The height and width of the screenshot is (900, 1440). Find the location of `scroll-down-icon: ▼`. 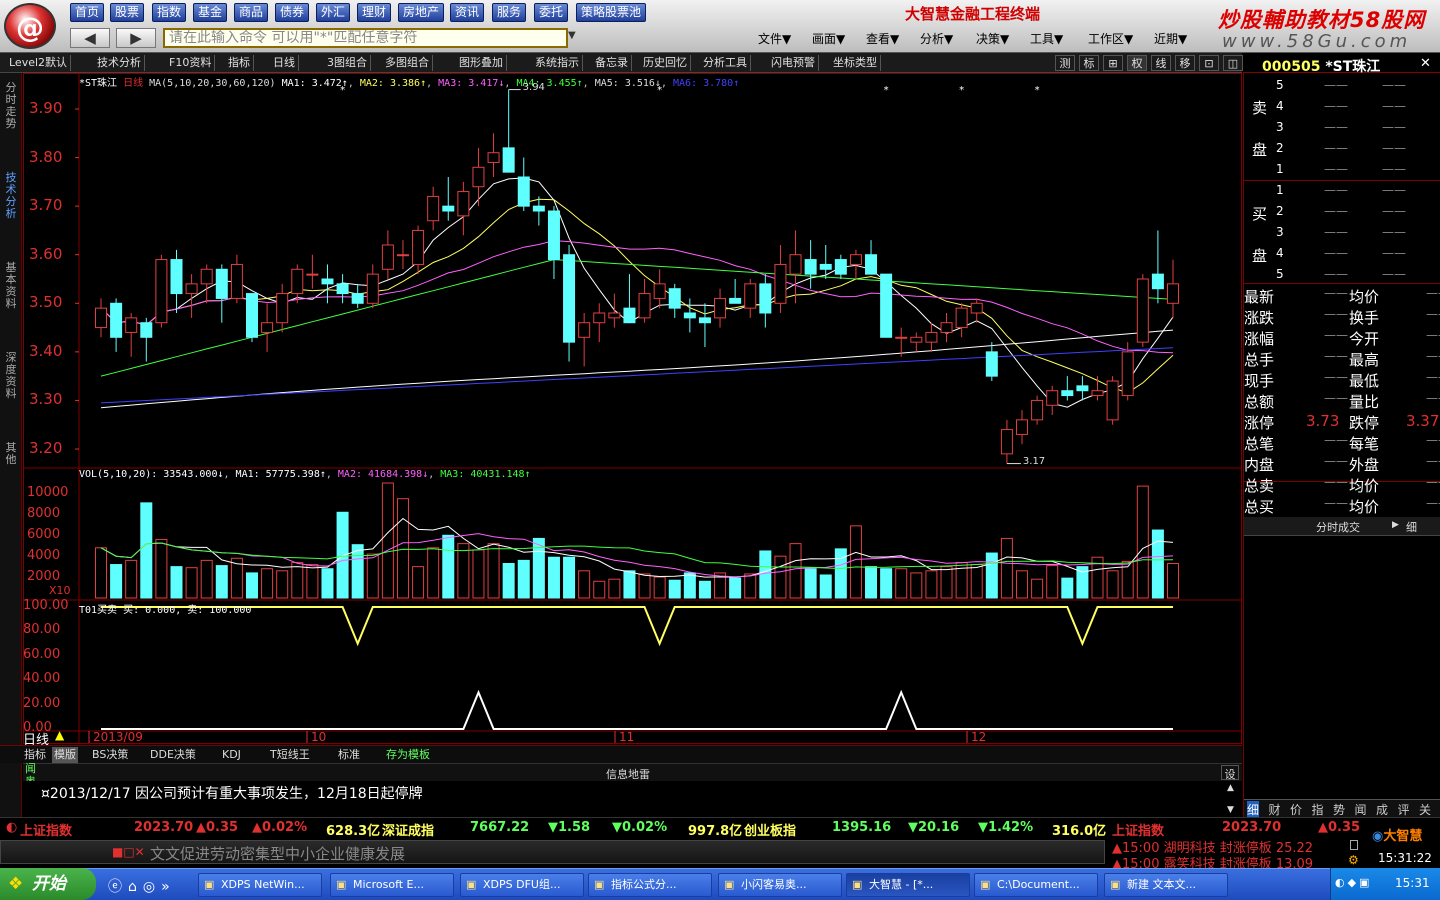

scroll-down-icon: ▼ is located at coordinates (1230, 810).